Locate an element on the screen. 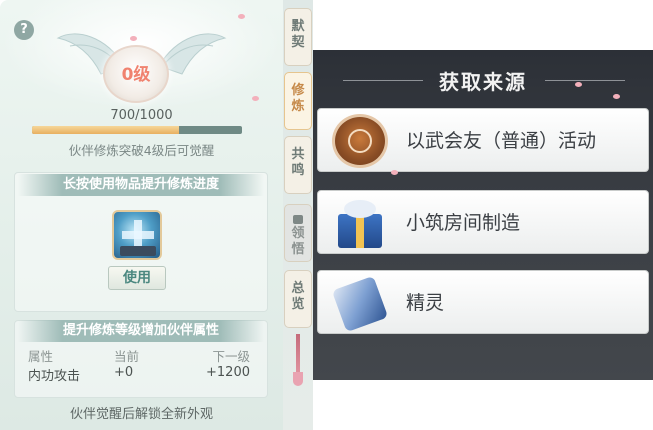 The width and height of the screenshot is (653, 430). blue-orb-item-icon is located at coordinates (137, 235).